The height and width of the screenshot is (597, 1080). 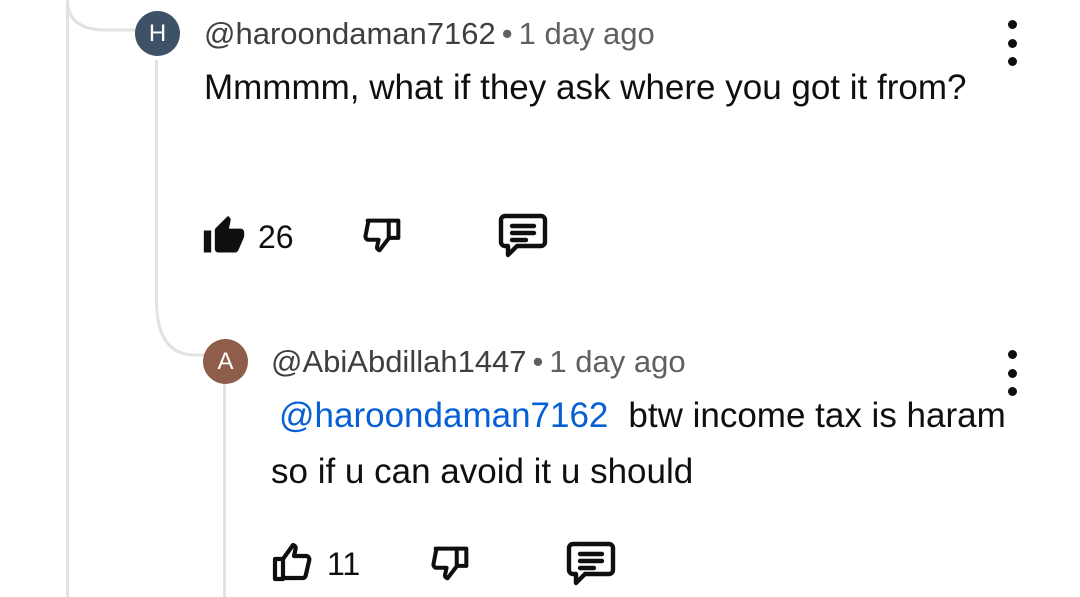 I want to click on avatar: H, so click(x=157, y=33).